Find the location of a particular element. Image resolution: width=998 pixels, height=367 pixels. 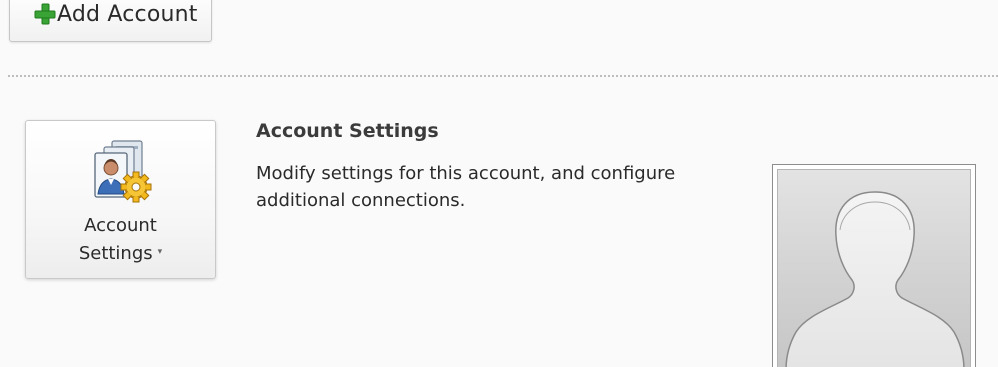

add-account-label: Add Account is located at coordinates (127, 14).